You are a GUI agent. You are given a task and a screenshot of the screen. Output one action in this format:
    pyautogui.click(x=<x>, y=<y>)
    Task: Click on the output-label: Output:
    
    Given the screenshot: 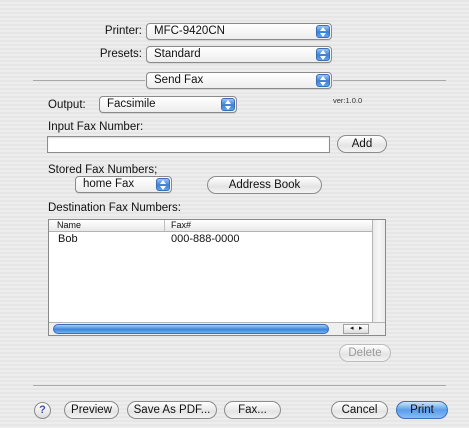 What is the action you would take?
    pyautogui.click(x=67, y=105)
    